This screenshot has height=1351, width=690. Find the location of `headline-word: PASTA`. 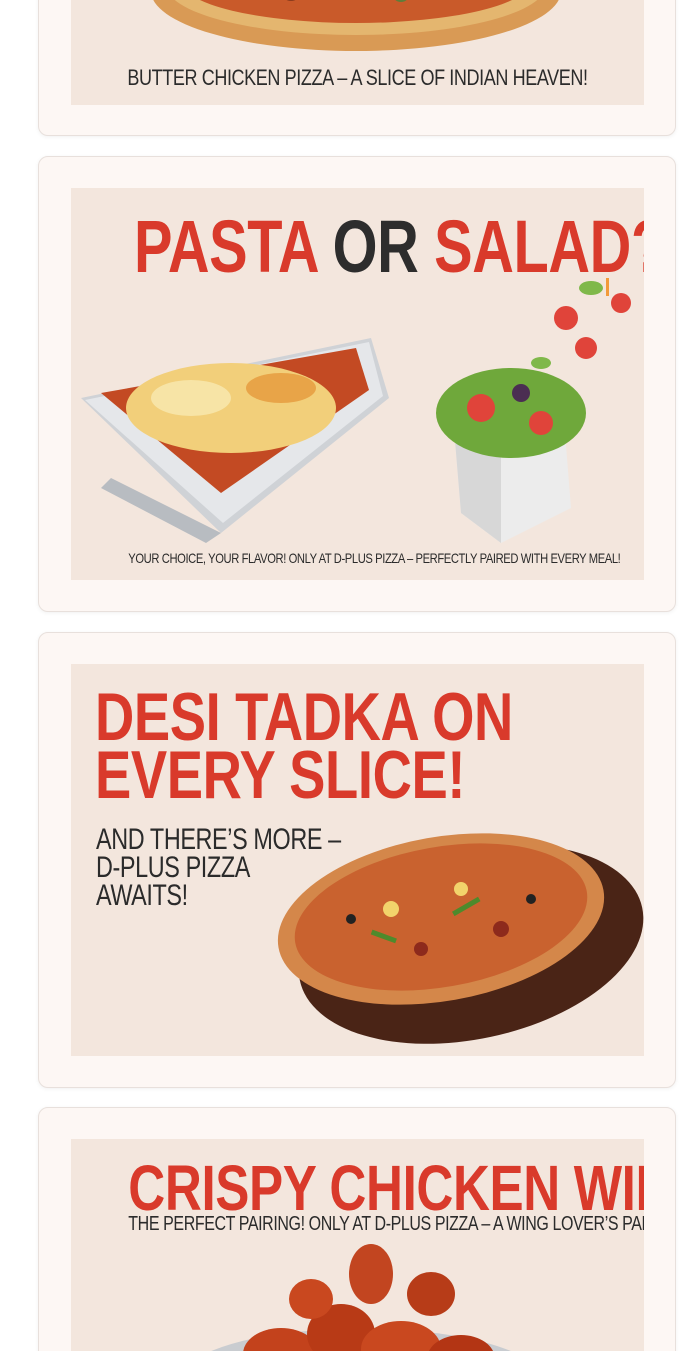

headline-word: PASTA is located at coordinates (226, 246).